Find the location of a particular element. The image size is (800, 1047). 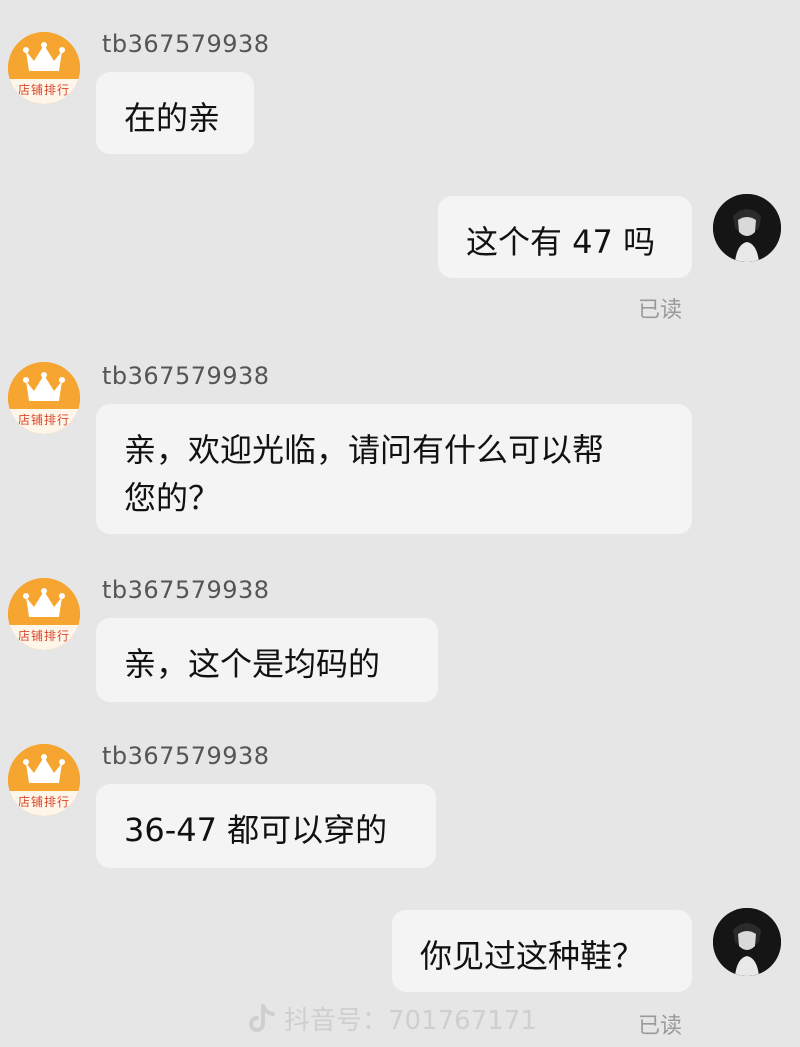

message-bubble: 在的亲 is located at coordinates (175, 113).